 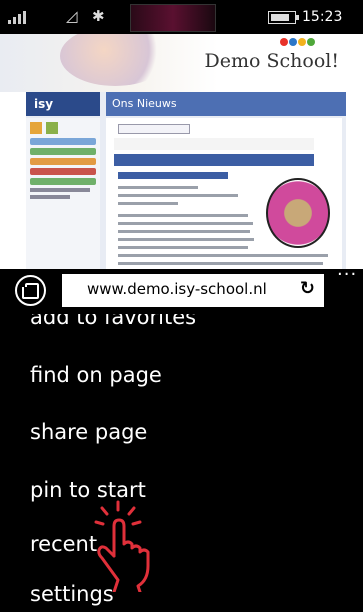 I want to click on signal-bars-icon, so click(x=17, y=17).